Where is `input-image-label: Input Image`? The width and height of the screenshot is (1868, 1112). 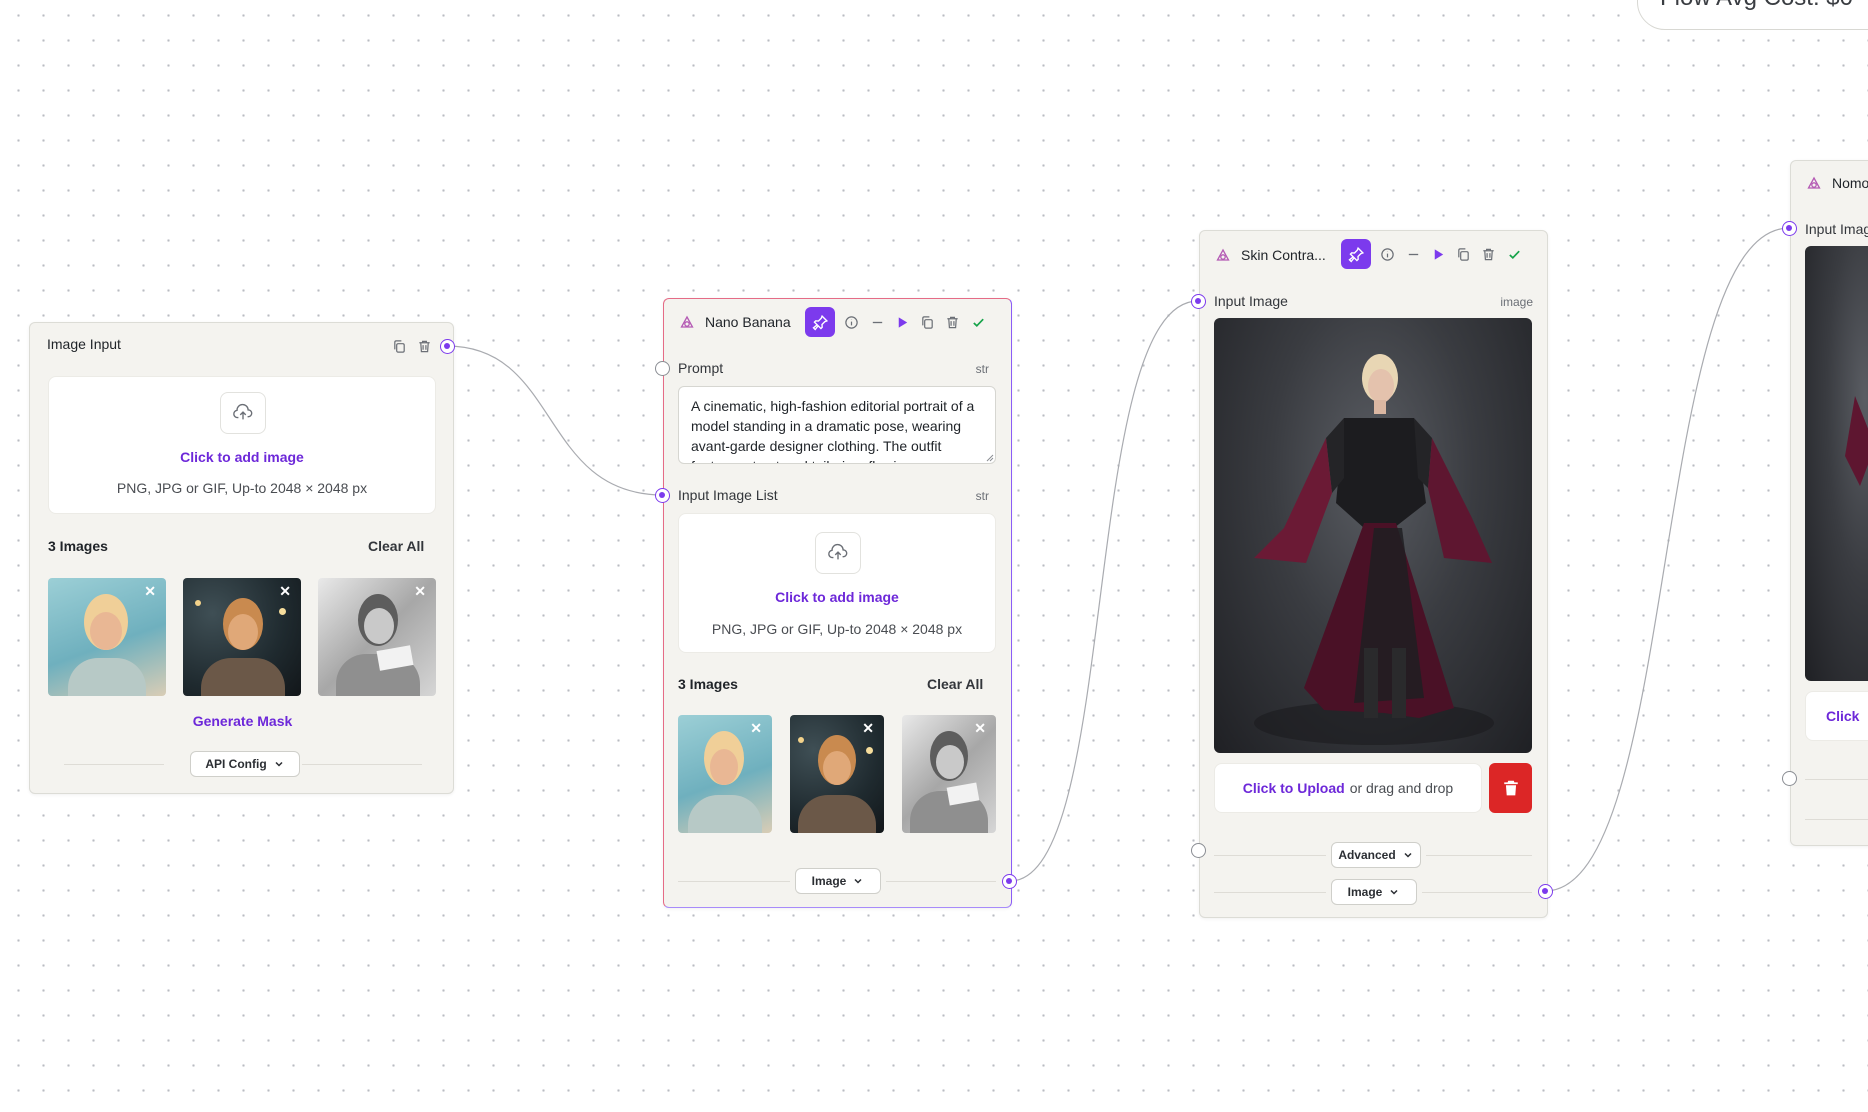
input-image-label: Input Image is located at coordinates (1251, 301).